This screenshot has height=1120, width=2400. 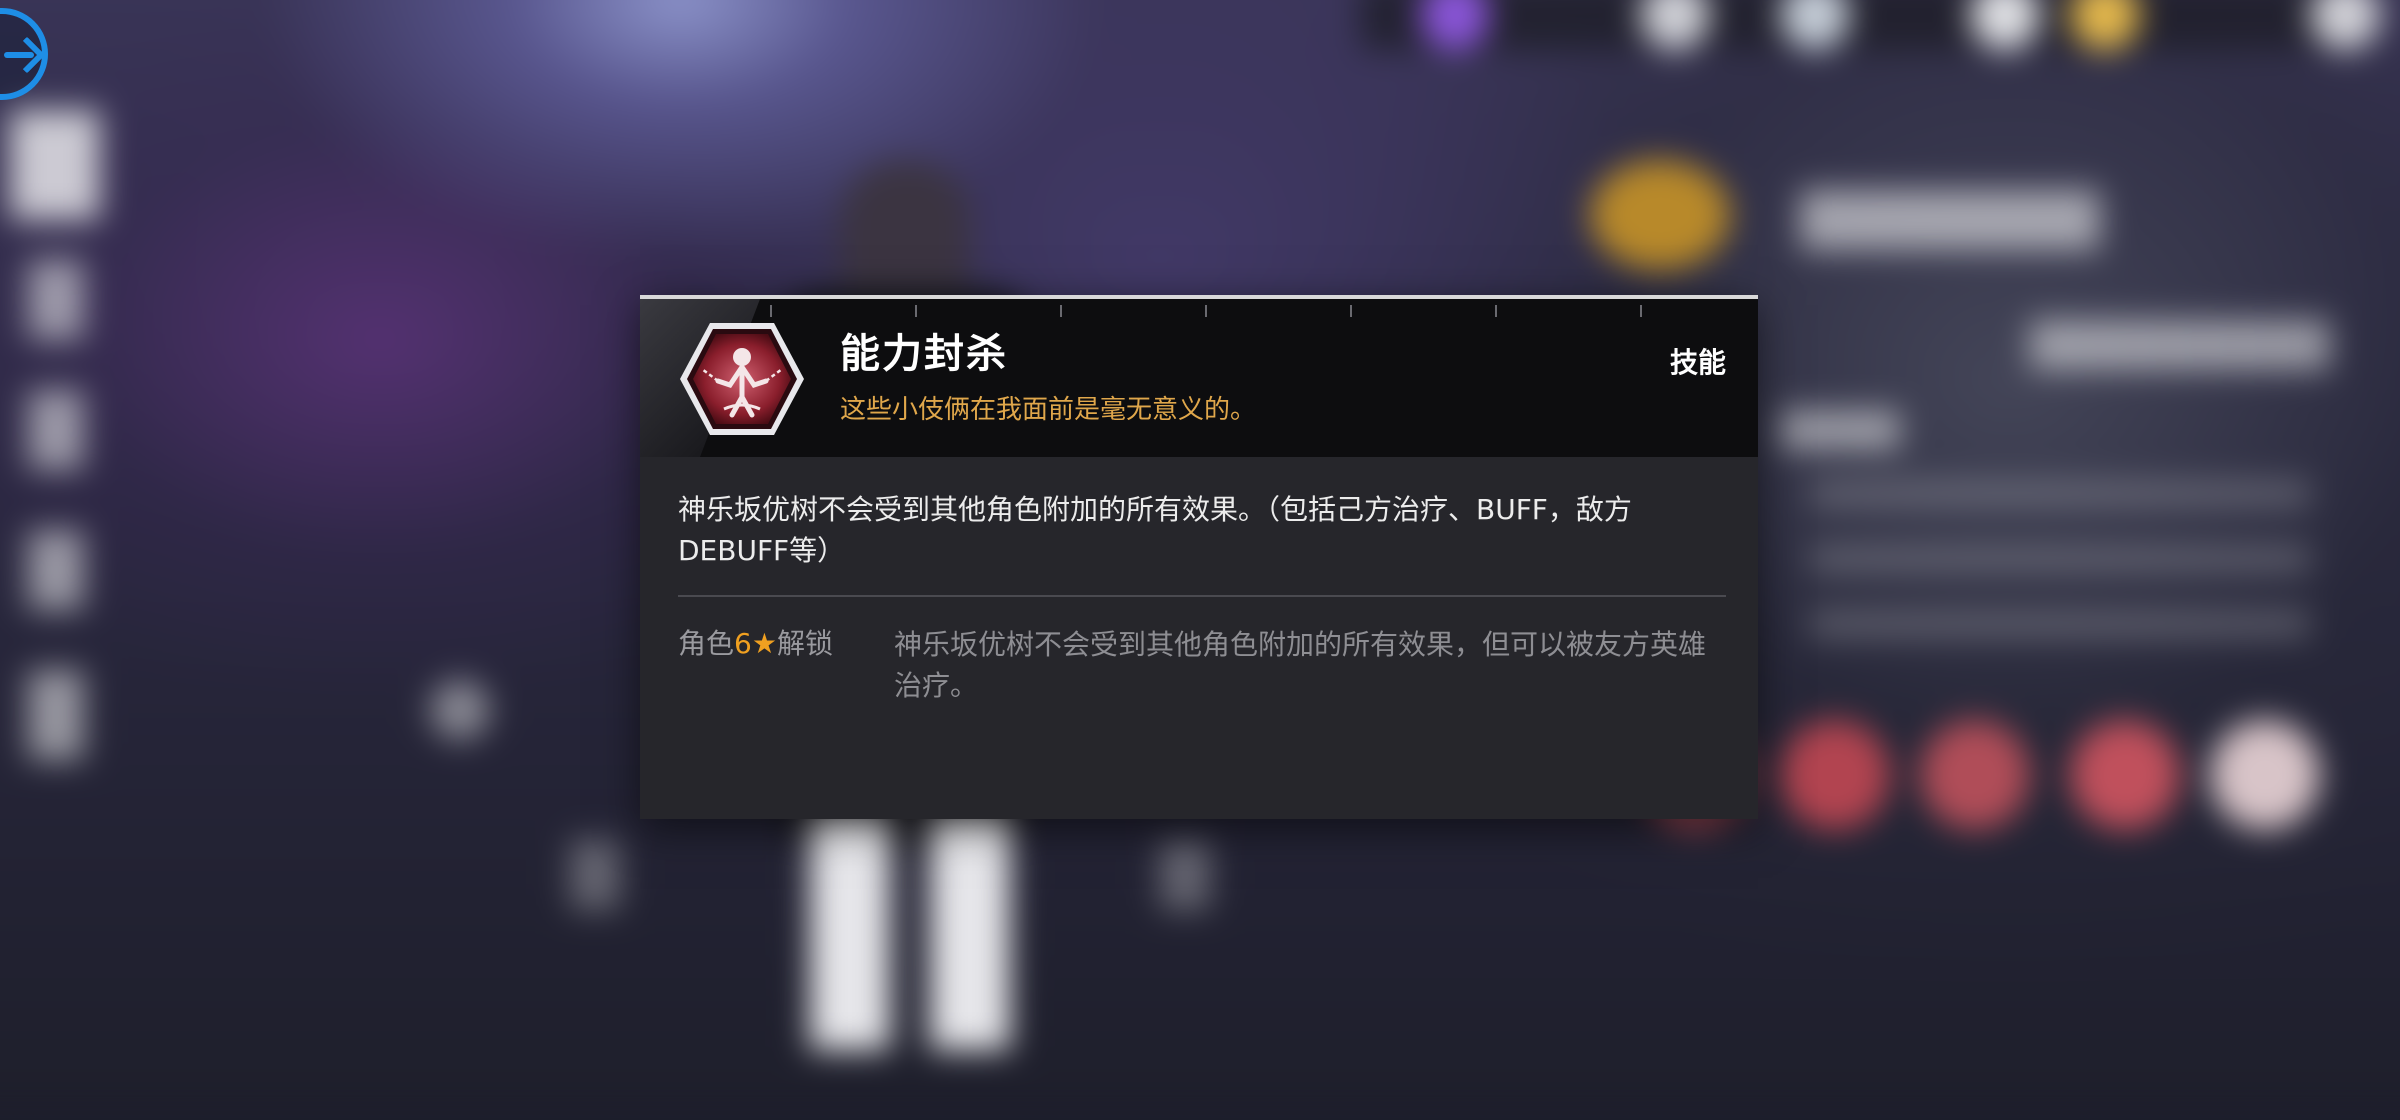 I want to click on skill-type-label: 技能, so click(x=1697, y=362).